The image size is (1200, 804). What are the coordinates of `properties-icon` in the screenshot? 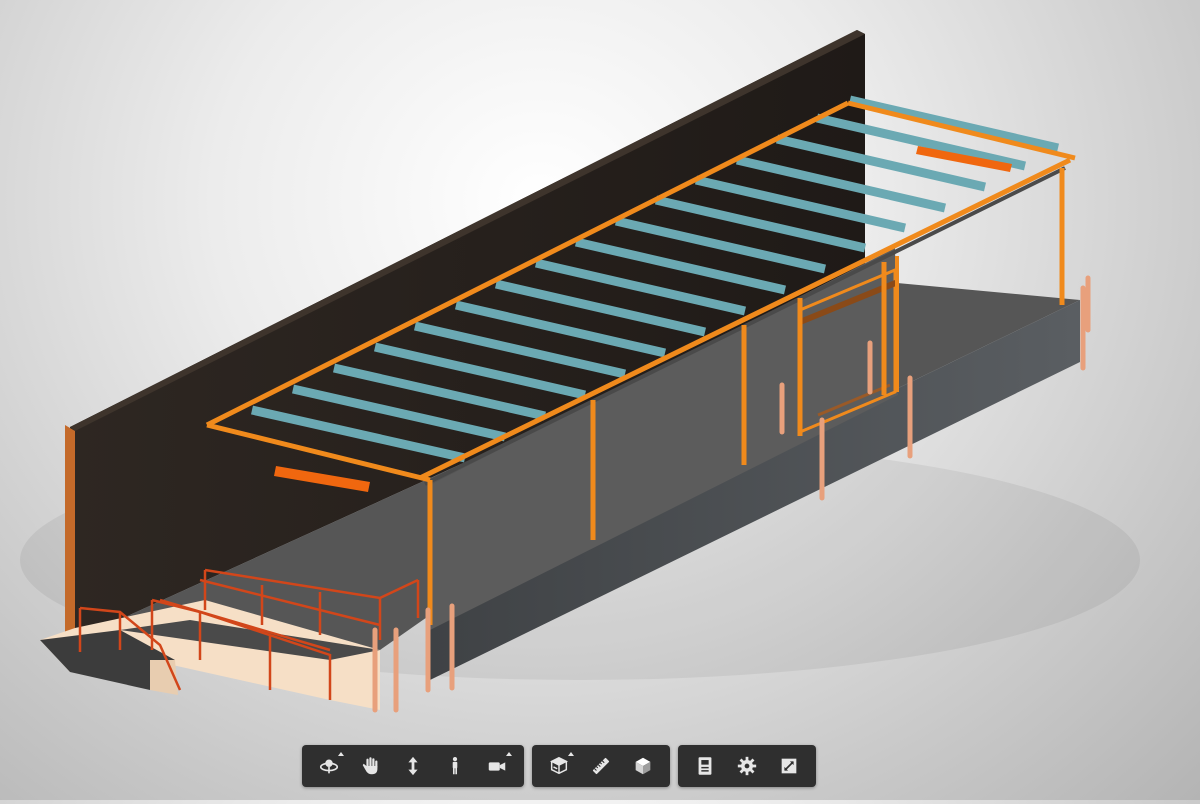 It's located at (705, 766).